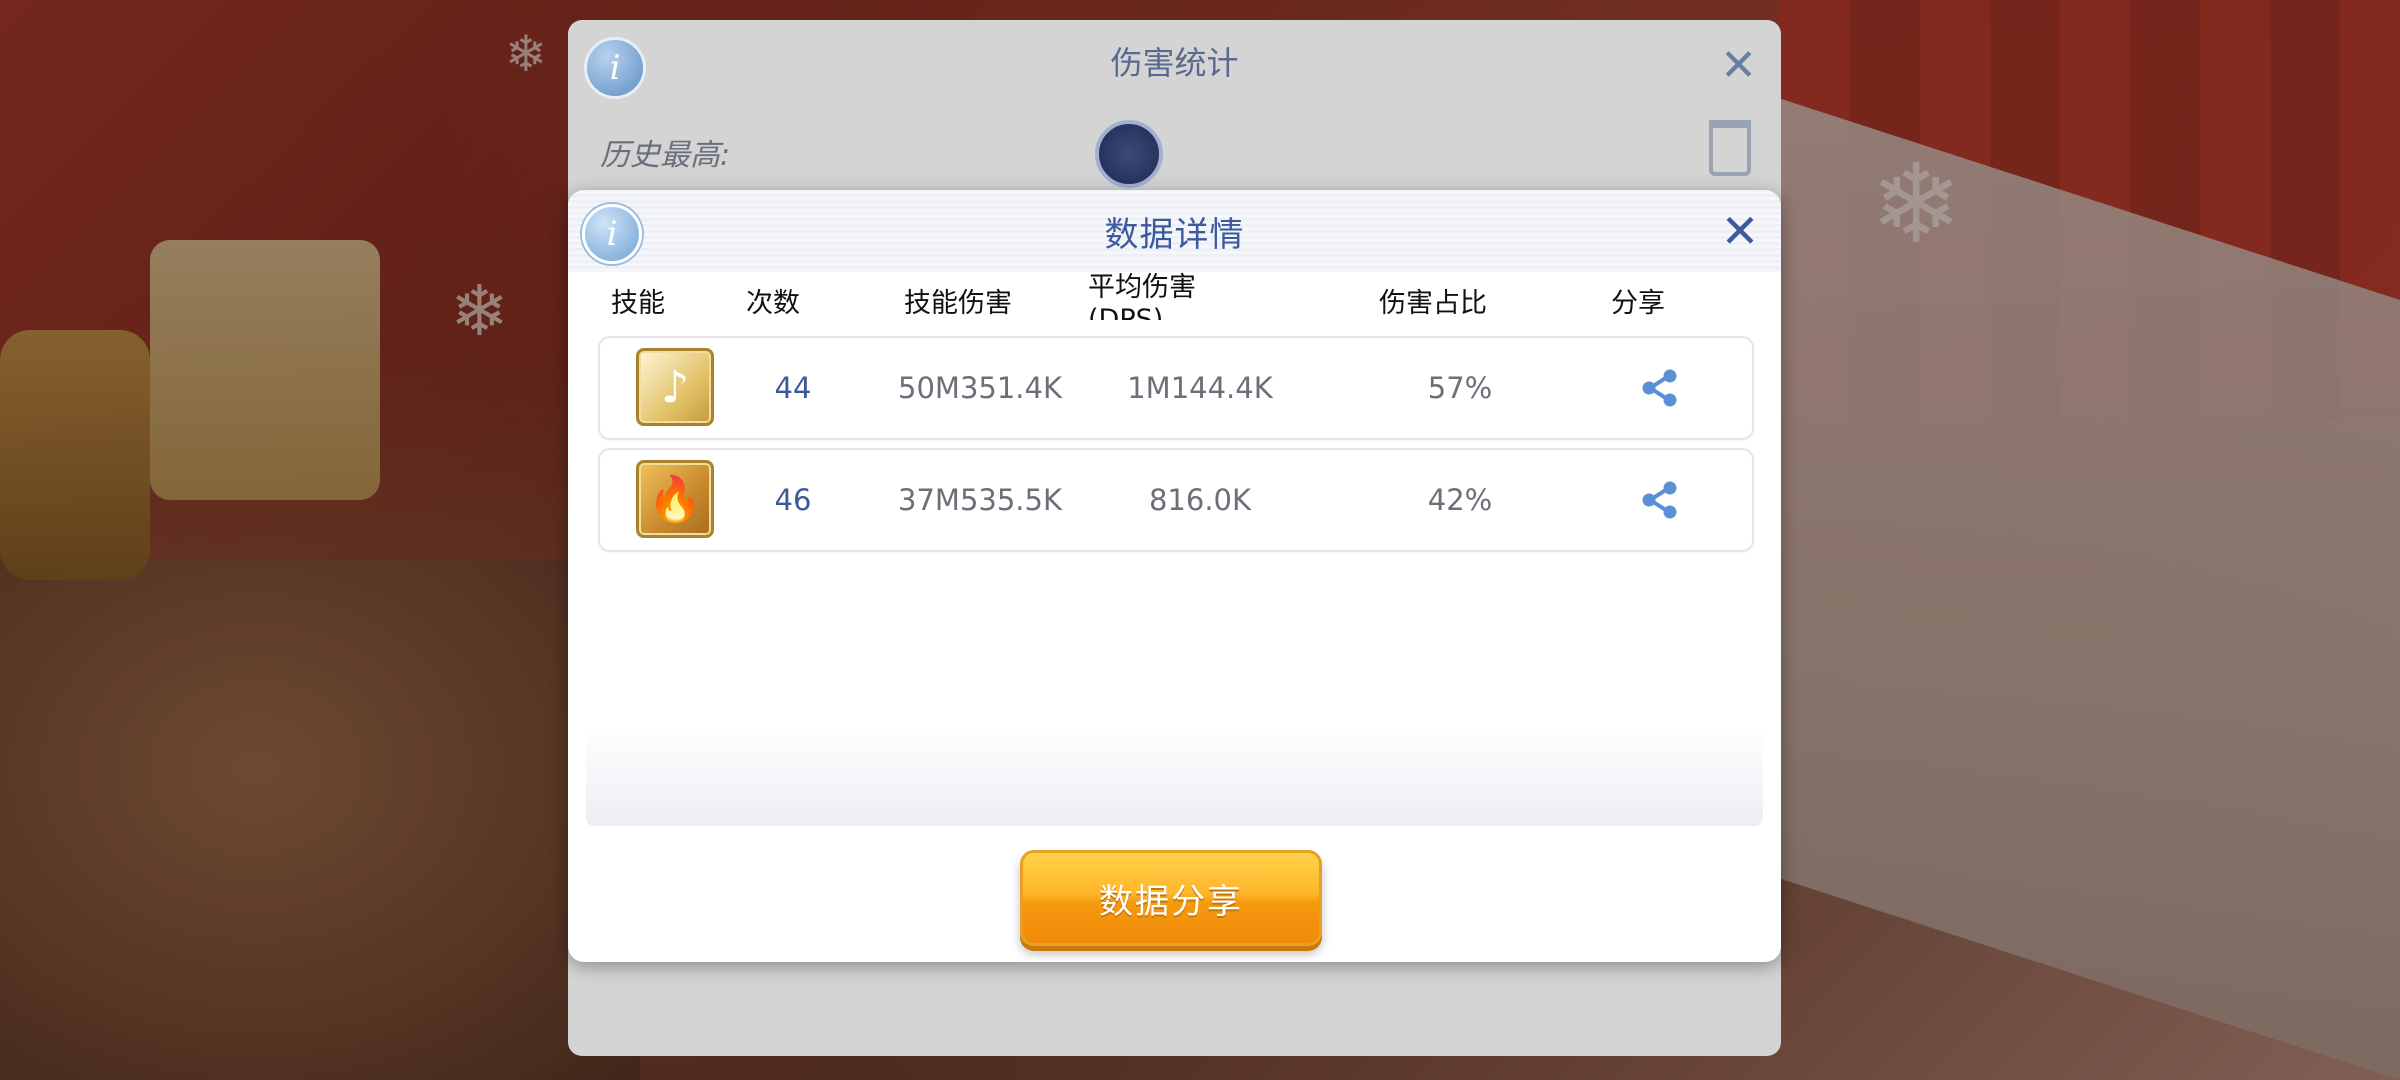  I want to click on music-note-skill-icon: ♪, so click(675, 387).